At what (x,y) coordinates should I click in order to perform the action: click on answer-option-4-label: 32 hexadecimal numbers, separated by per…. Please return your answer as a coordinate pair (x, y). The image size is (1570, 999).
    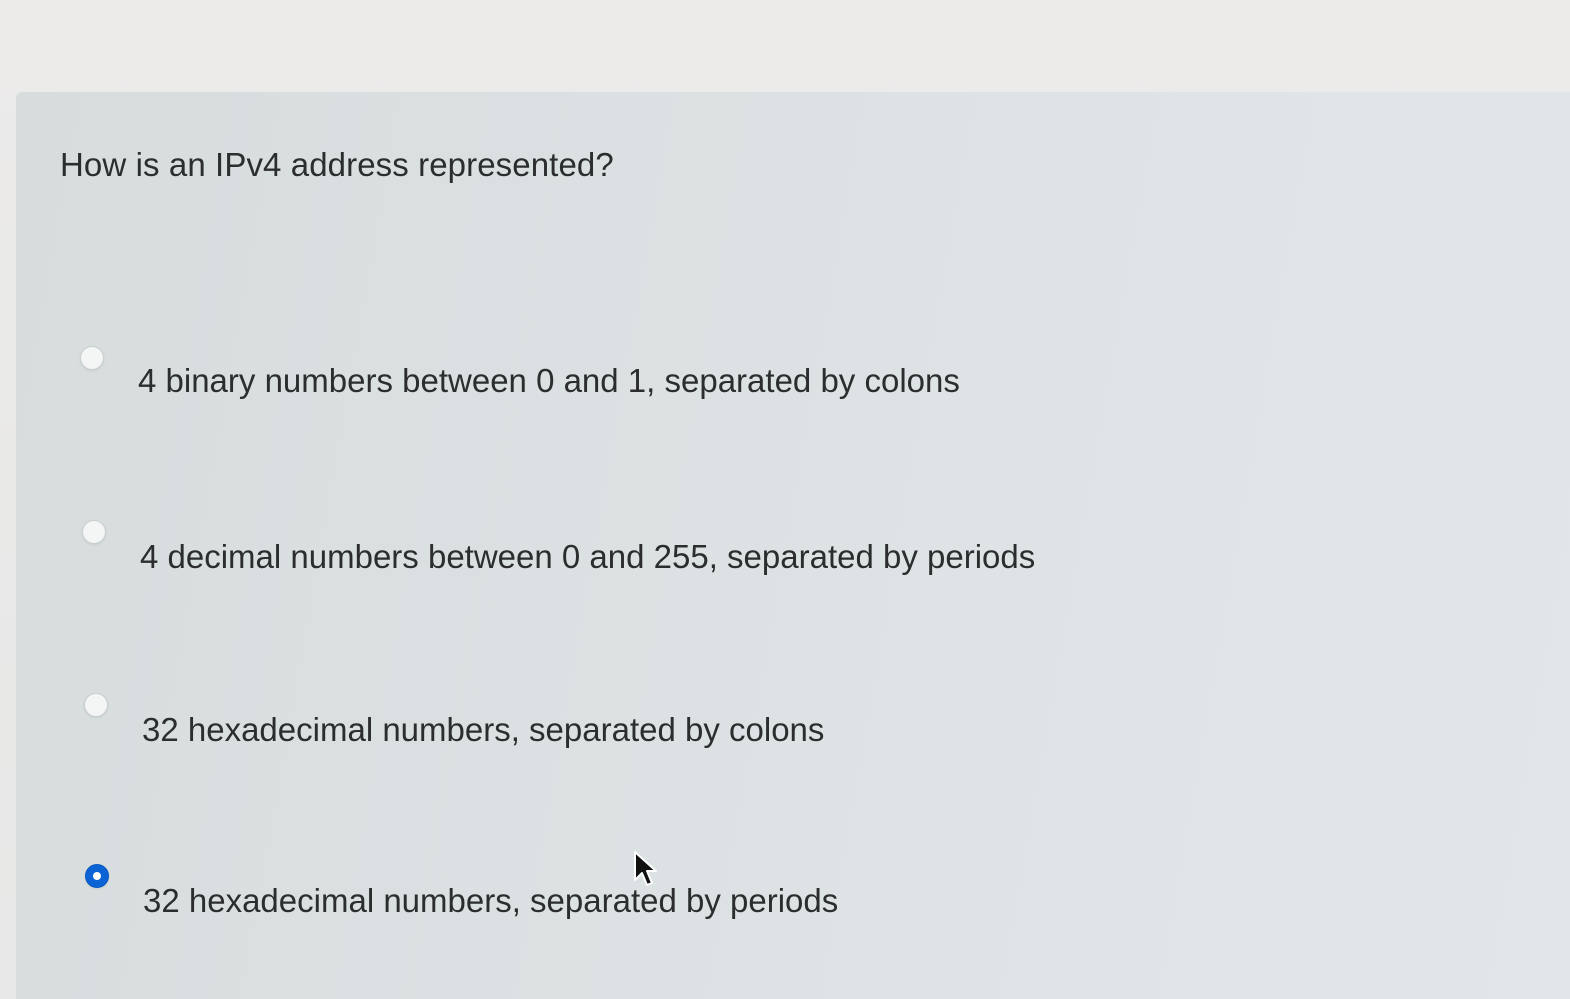
    Looking at the image, I should click on (490, 901).